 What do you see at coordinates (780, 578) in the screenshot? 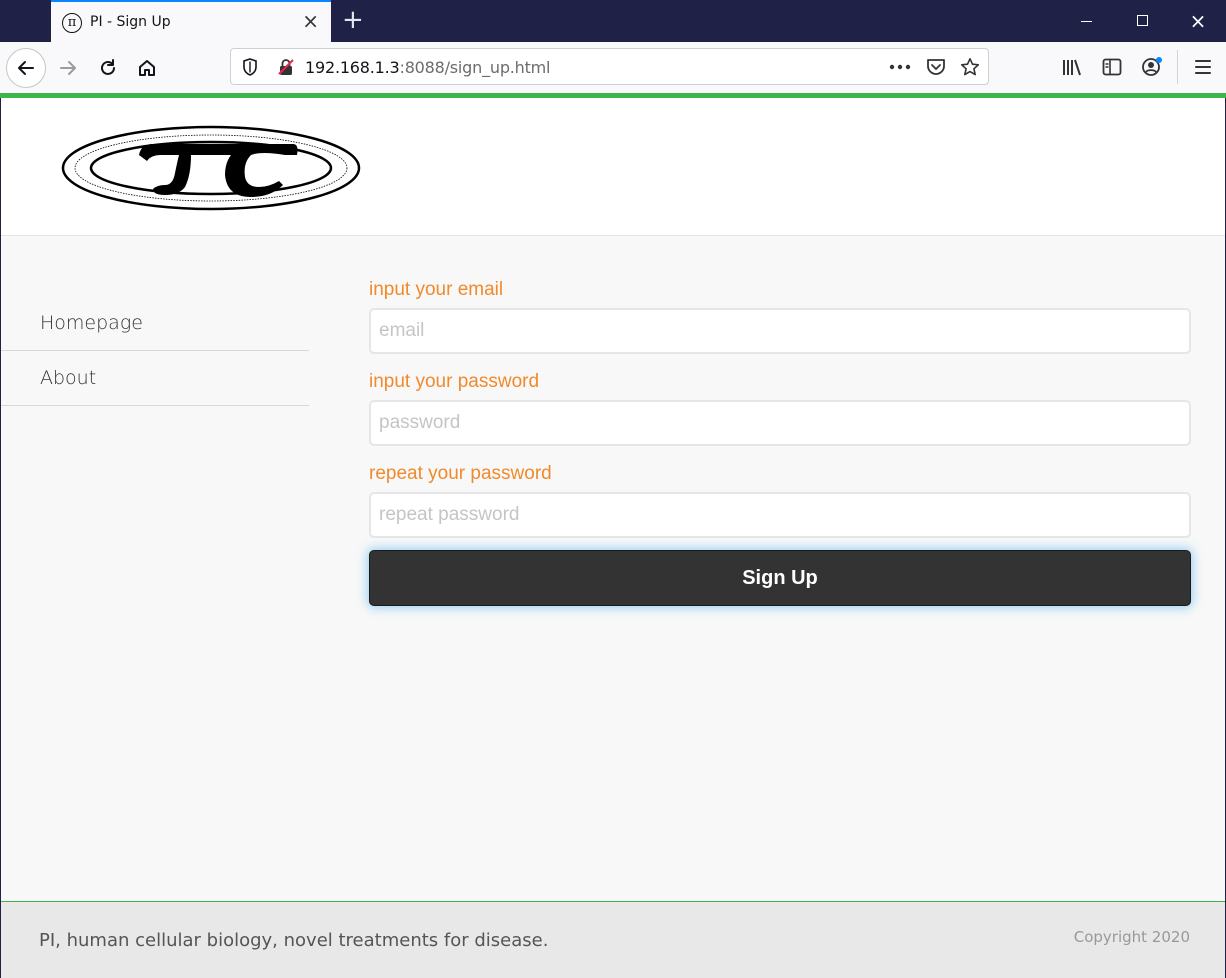
I see `sign-up-button: Sign Up` at bounding box center [780, 578].